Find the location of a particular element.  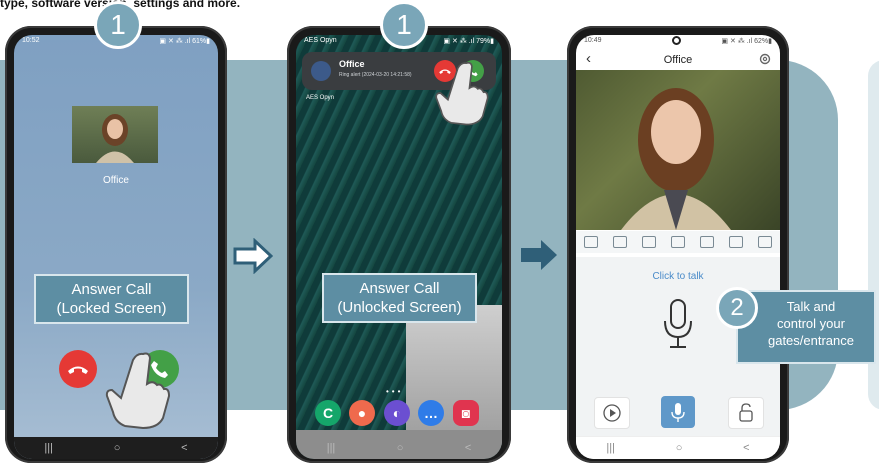

label-line-2: (Unlocked Screen) is located at coordinates (399, 307).